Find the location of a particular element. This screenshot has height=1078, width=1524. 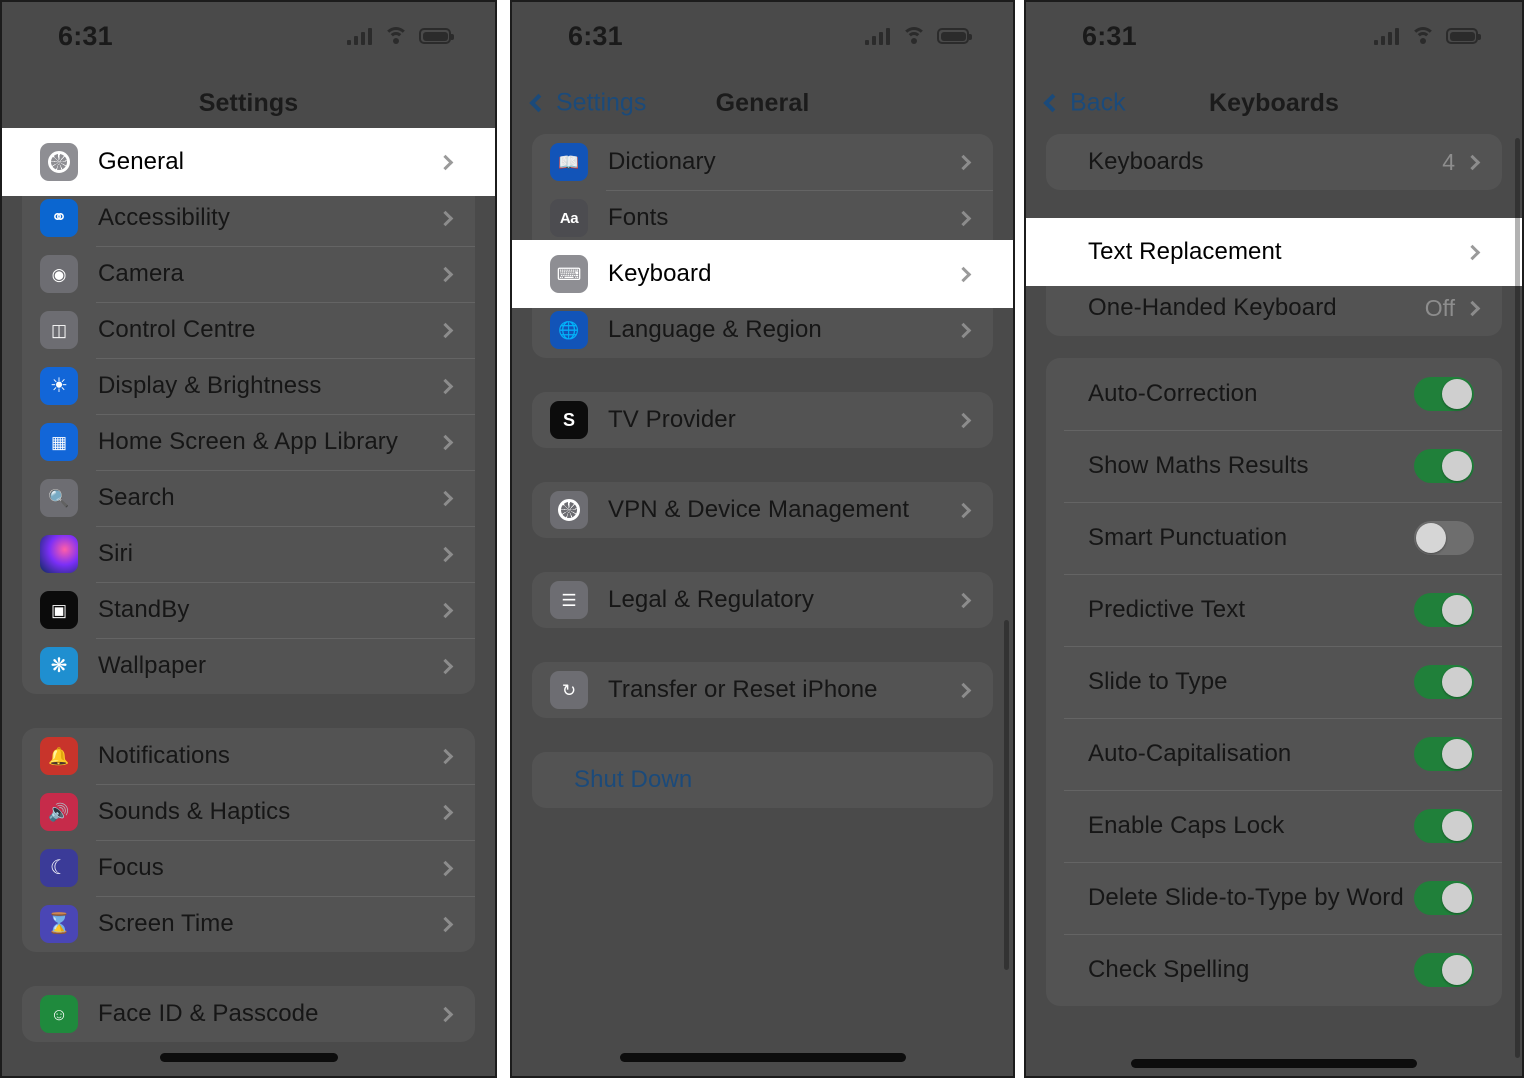

delete-slide-to-type-toggle is located at coordinates (1444, 898).